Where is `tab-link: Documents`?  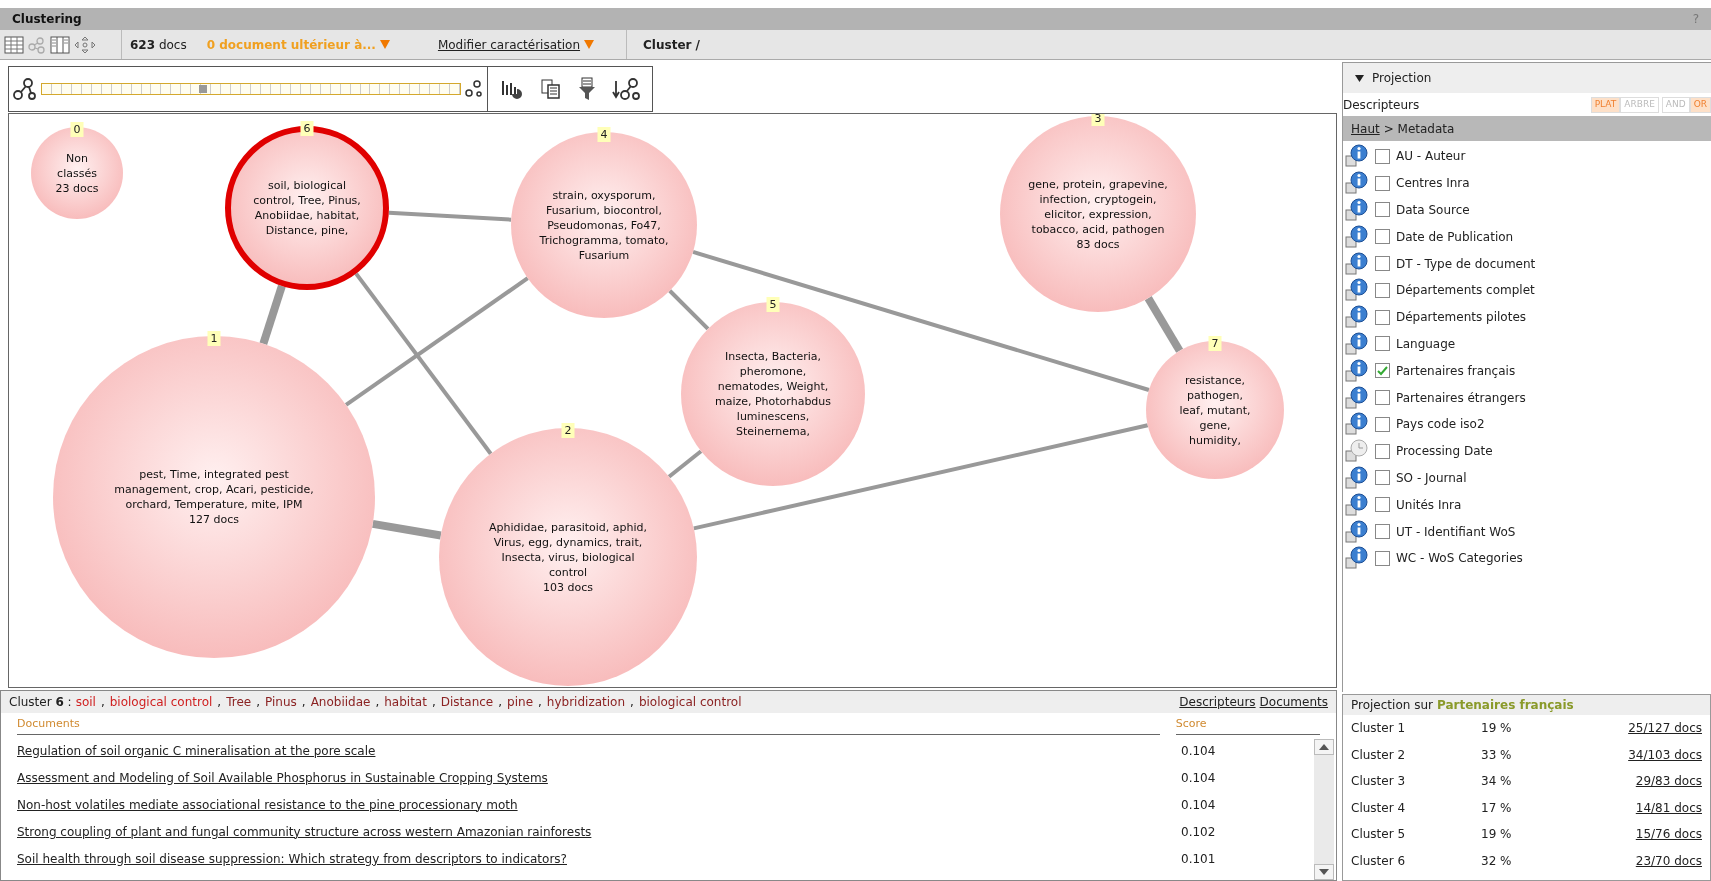
tab-link: Documents is located at coordinates (1293, 702).